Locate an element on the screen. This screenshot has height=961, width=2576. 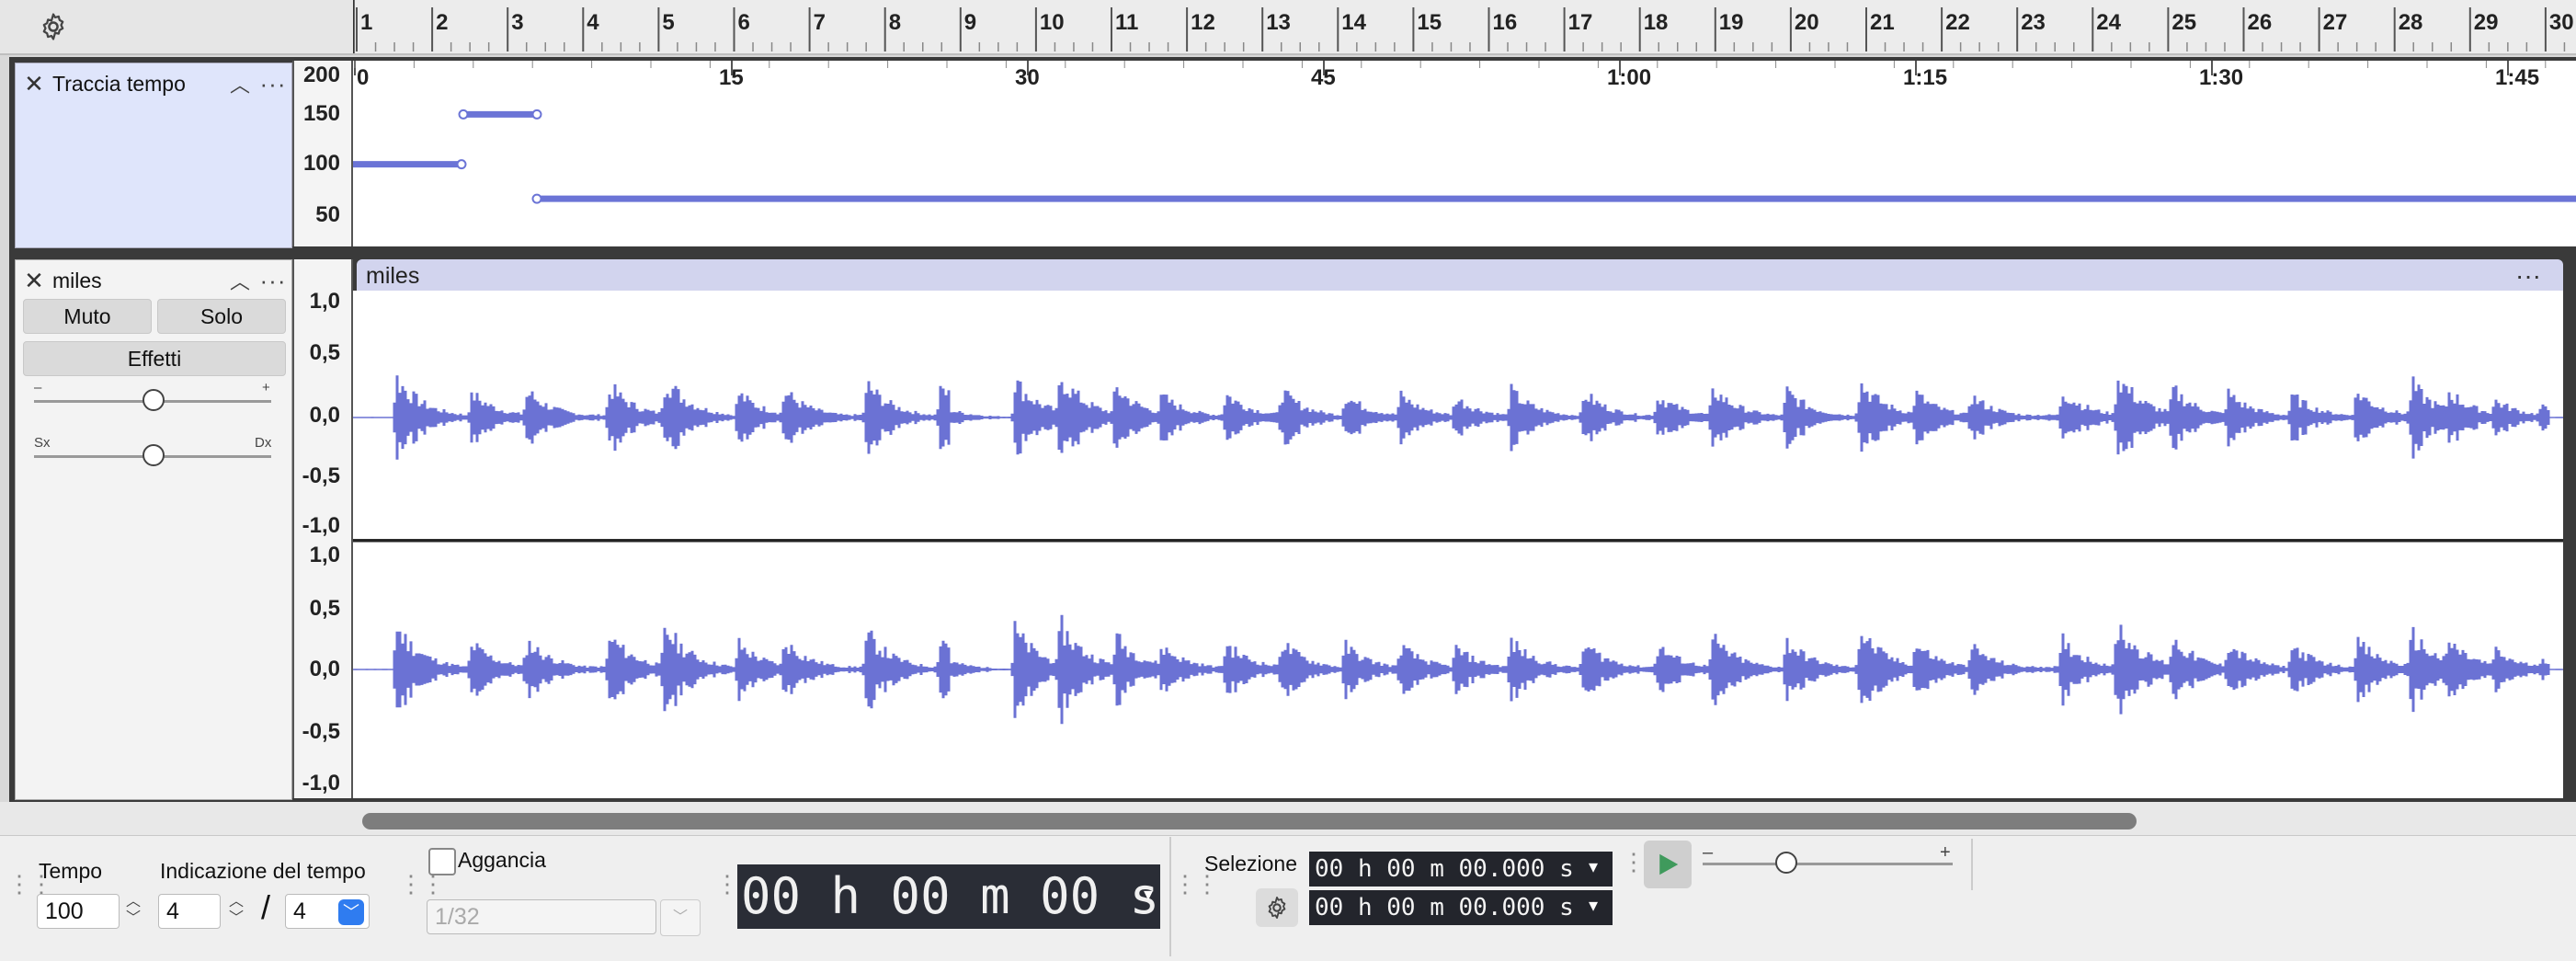
ruler-tick-label: 15 is located at coordinates (1429, 23).